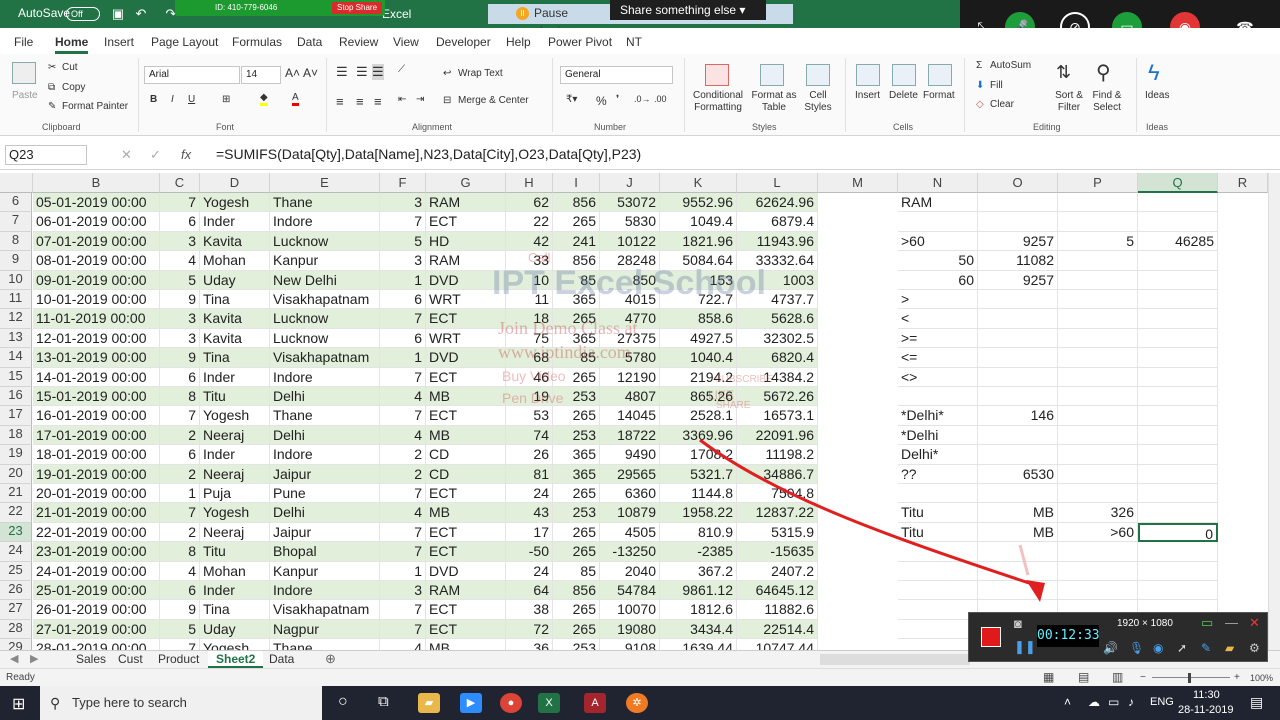 Image resolution: width=1280 pixels, height=720 pixels. What do you see at coordinates (630, 435) in the screenshot?
I see `cell-j18: 18722` at bounding box center [630, 435].